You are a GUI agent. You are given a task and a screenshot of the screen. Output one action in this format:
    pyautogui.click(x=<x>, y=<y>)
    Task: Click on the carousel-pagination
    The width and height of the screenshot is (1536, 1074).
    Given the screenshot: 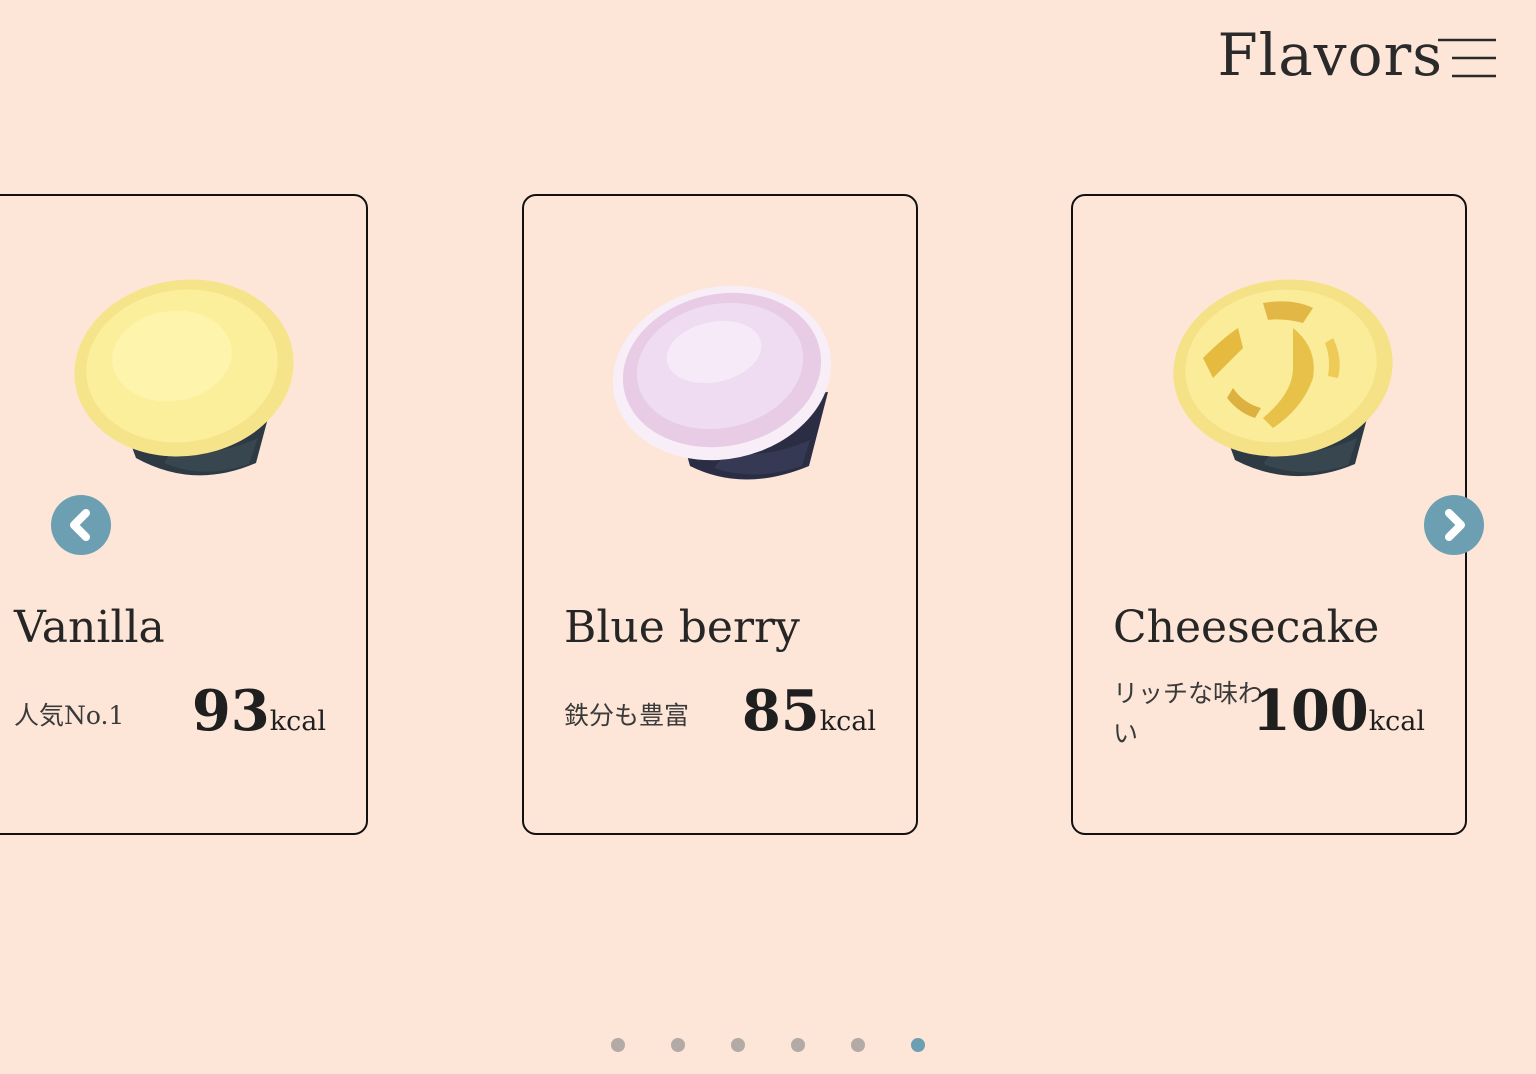 What is the action you would take?
    pyautogui.click(x=768, y=1046)
    